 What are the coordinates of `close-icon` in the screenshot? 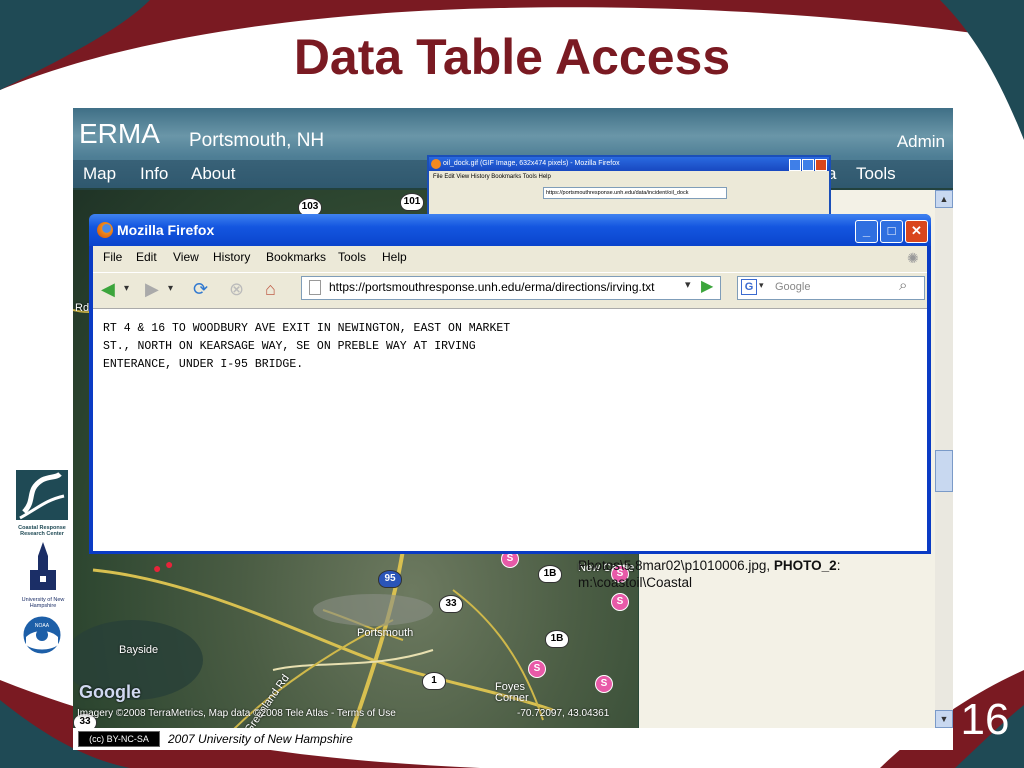 It's located at (821, 165).